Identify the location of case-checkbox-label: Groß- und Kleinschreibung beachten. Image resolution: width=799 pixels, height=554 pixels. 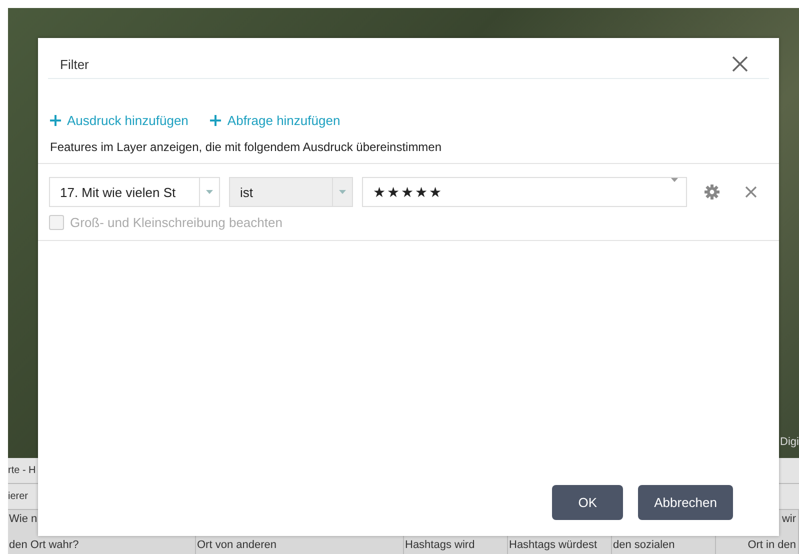
(176, 222).